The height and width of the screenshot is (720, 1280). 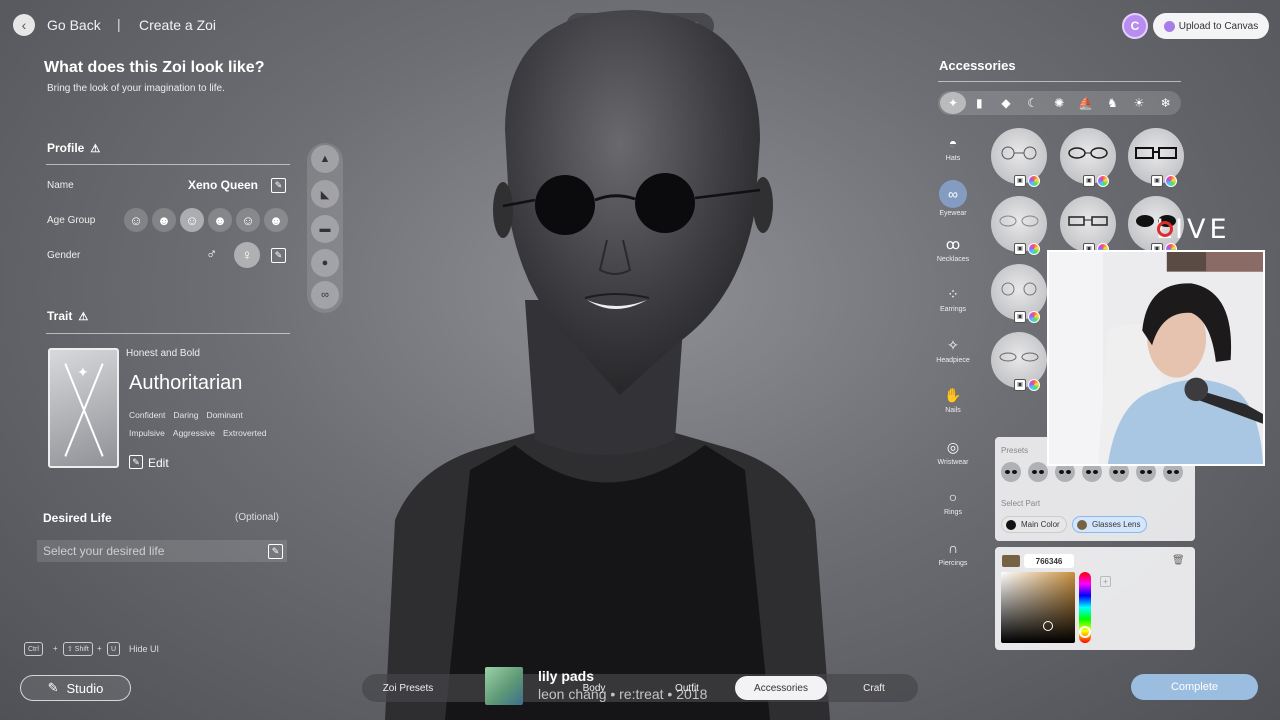 I want to click on top-thumbnail-icon: ▲, so click(x=325, y=159).